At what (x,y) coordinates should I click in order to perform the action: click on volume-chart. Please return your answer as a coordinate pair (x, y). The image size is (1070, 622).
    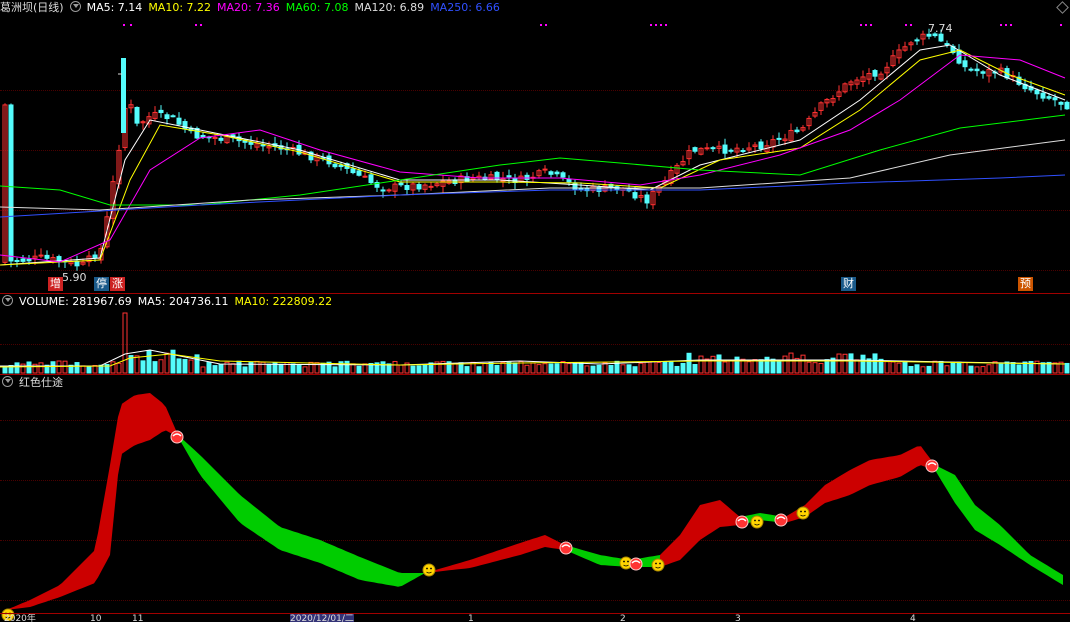
    Looking at the image, I should click on (535, 334).